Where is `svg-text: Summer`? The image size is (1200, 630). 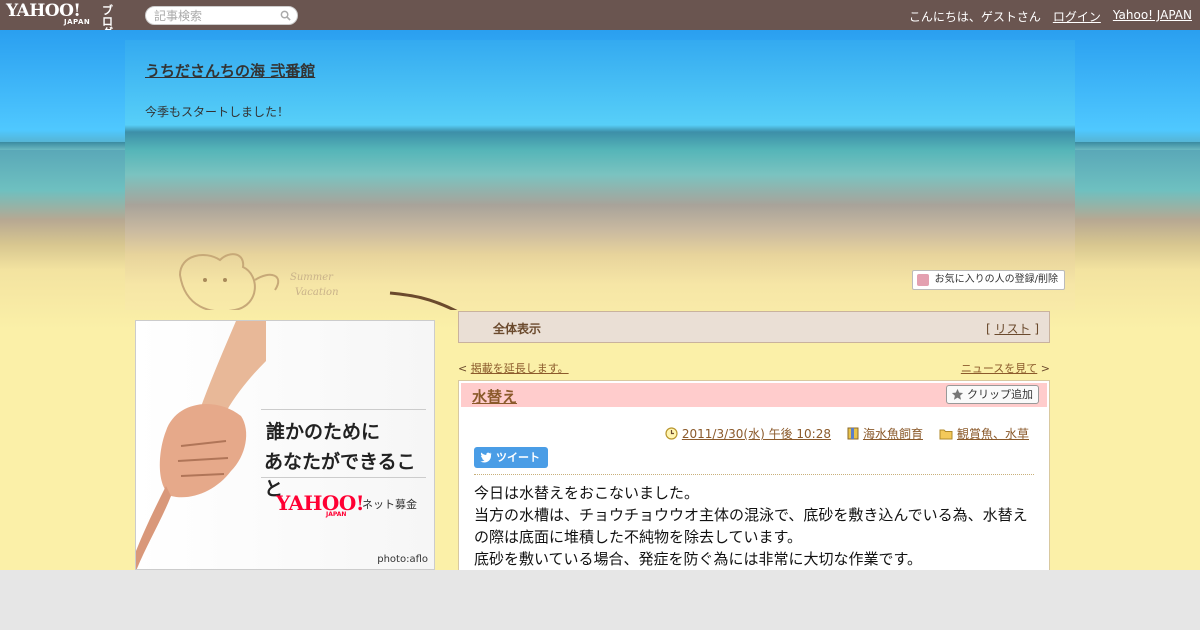 svg-text: Summer is located at coordinates (312, 277).